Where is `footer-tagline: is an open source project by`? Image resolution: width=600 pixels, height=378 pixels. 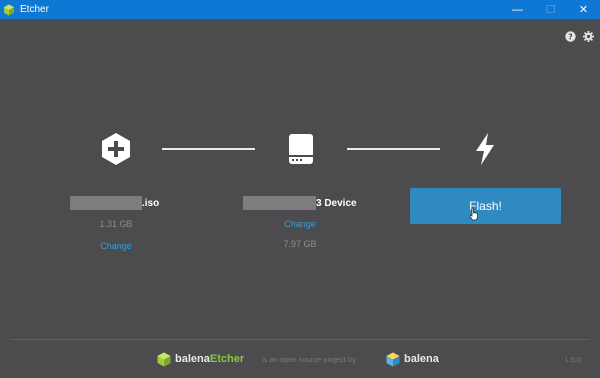
footer-tagline: is an open source project by is located at coordinates (309, 359).